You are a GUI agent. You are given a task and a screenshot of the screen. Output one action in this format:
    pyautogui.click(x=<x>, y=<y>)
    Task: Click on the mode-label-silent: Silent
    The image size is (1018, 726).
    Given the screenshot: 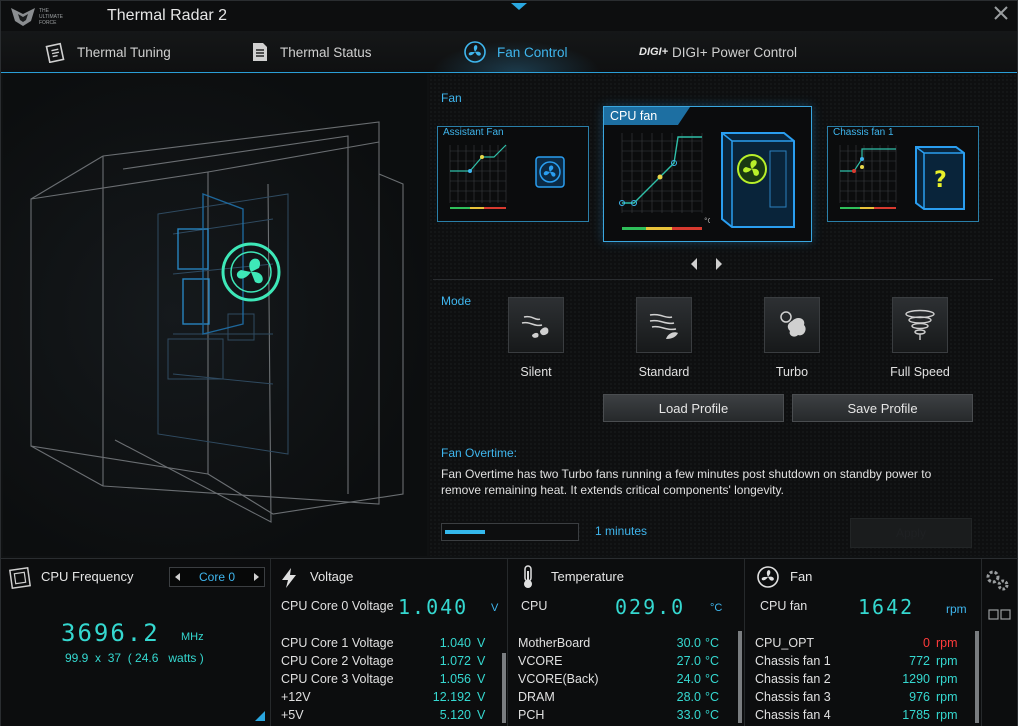 What is the action you would take?
    pyautogui.click(x=536, y=372)
    